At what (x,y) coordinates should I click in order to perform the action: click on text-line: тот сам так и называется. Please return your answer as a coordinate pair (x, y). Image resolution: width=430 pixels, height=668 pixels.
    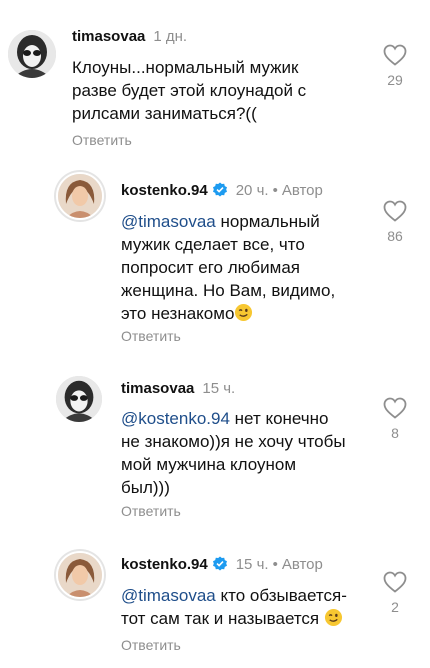
    Looking at the image, I should click on (222, 618).